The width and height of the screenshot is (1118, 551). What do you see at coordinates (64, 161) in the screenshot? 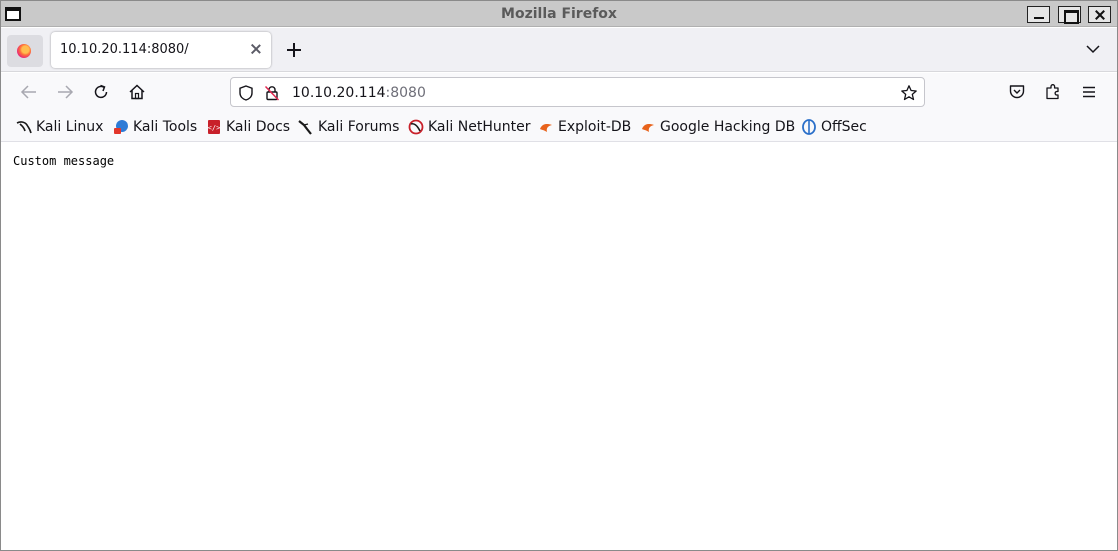
I see `page-body-text: Custom message` at bounding box center [64, 161].